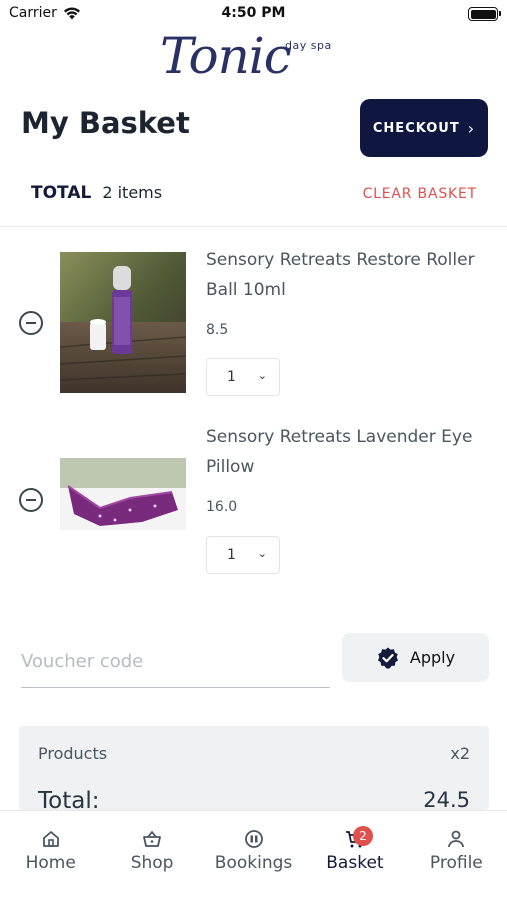 This screenshot has width=507, height=900. I want to click on divider, so click(253, 226).